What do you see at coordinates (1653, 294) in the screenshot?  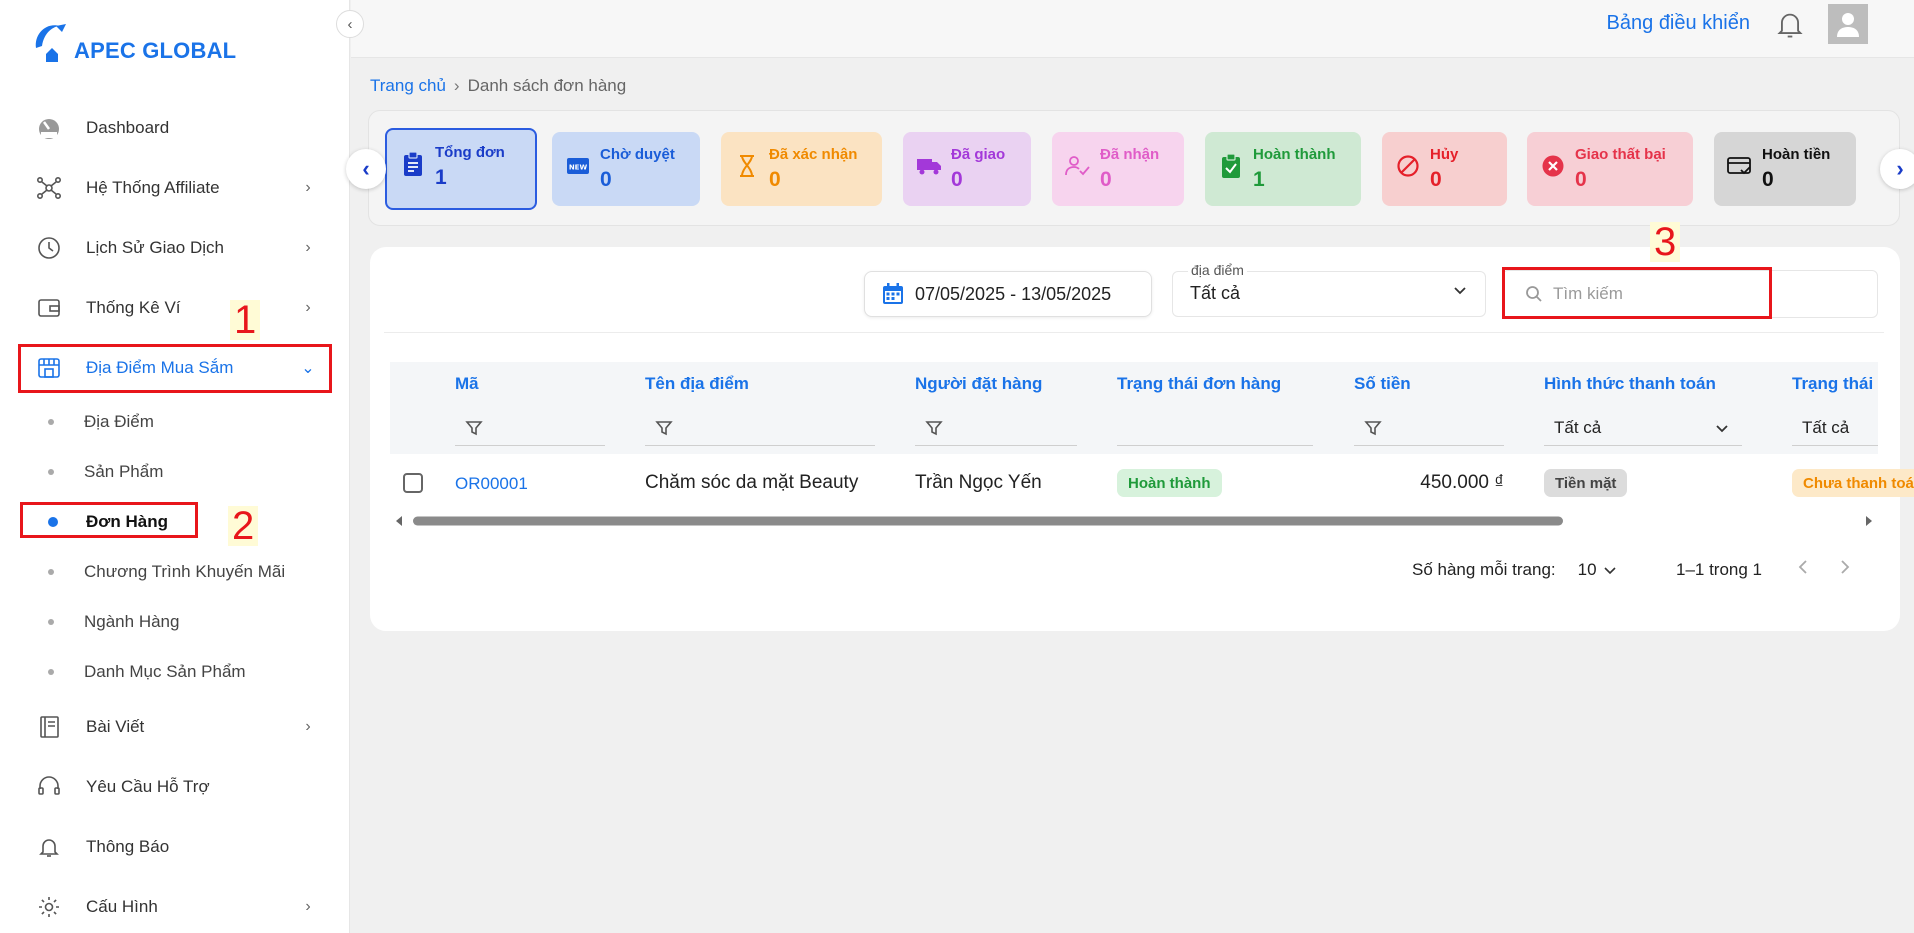 I see `search-input` at bounding box center [1653, 294].